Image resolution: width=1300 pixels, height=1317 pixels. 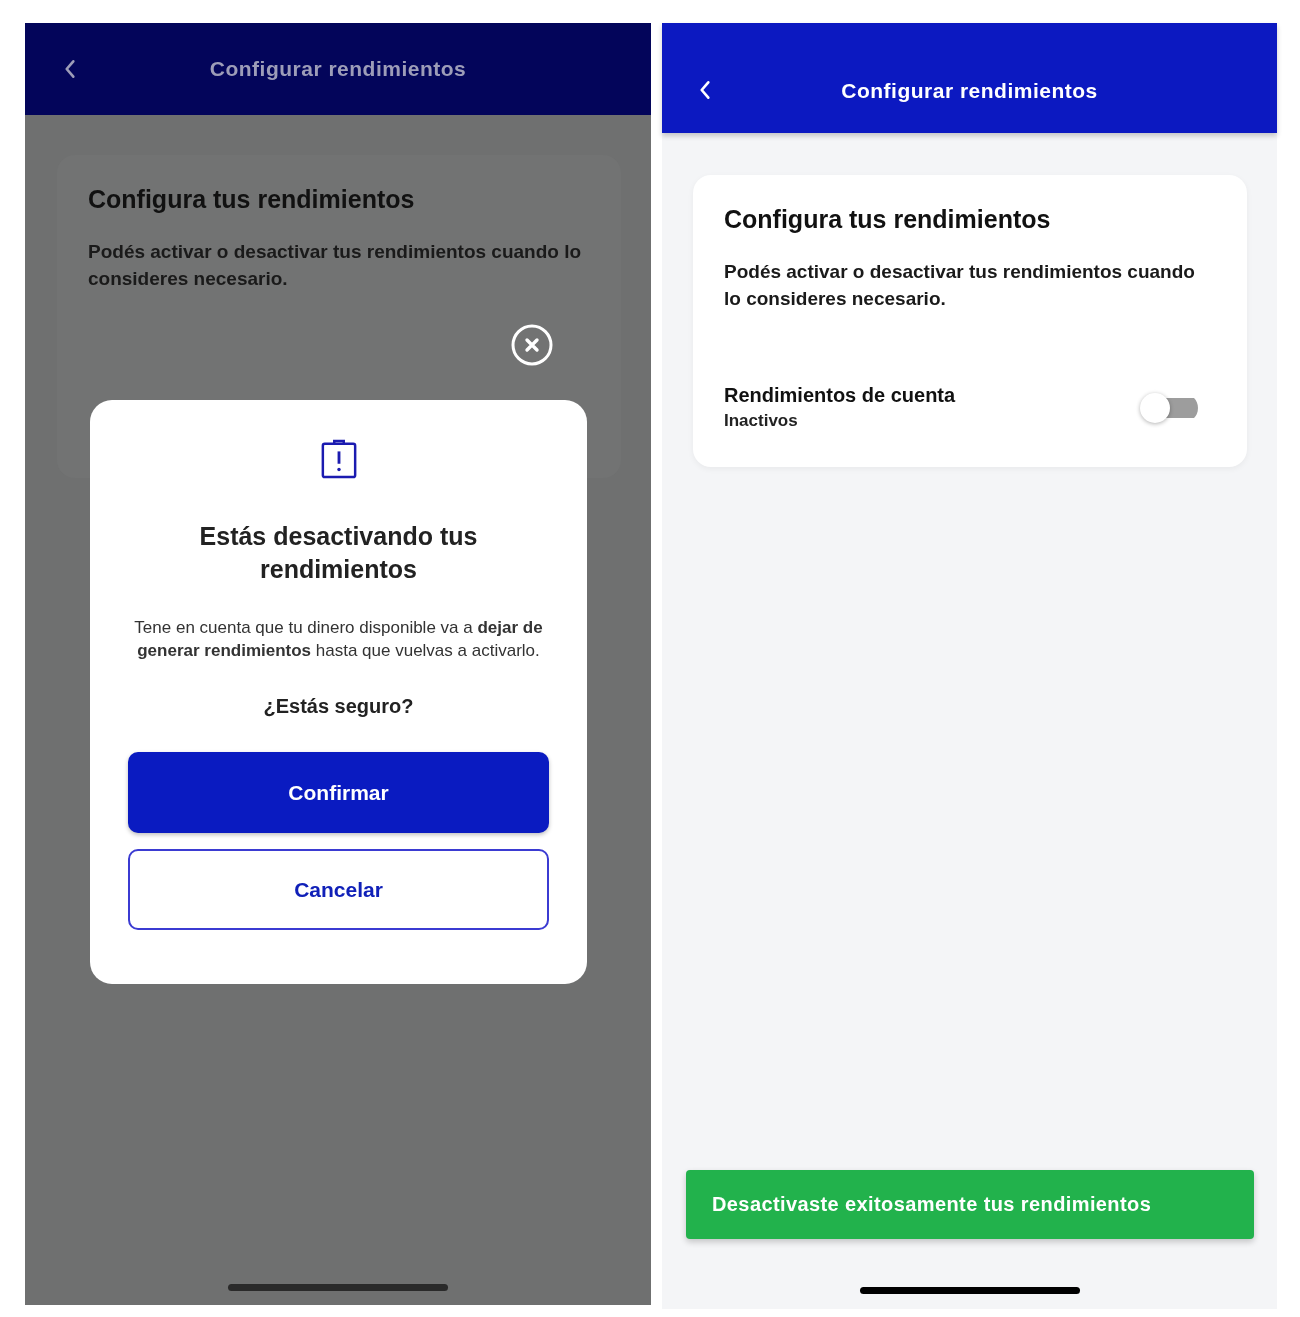 I want to click on close-icon, so click(x=532, y=345).